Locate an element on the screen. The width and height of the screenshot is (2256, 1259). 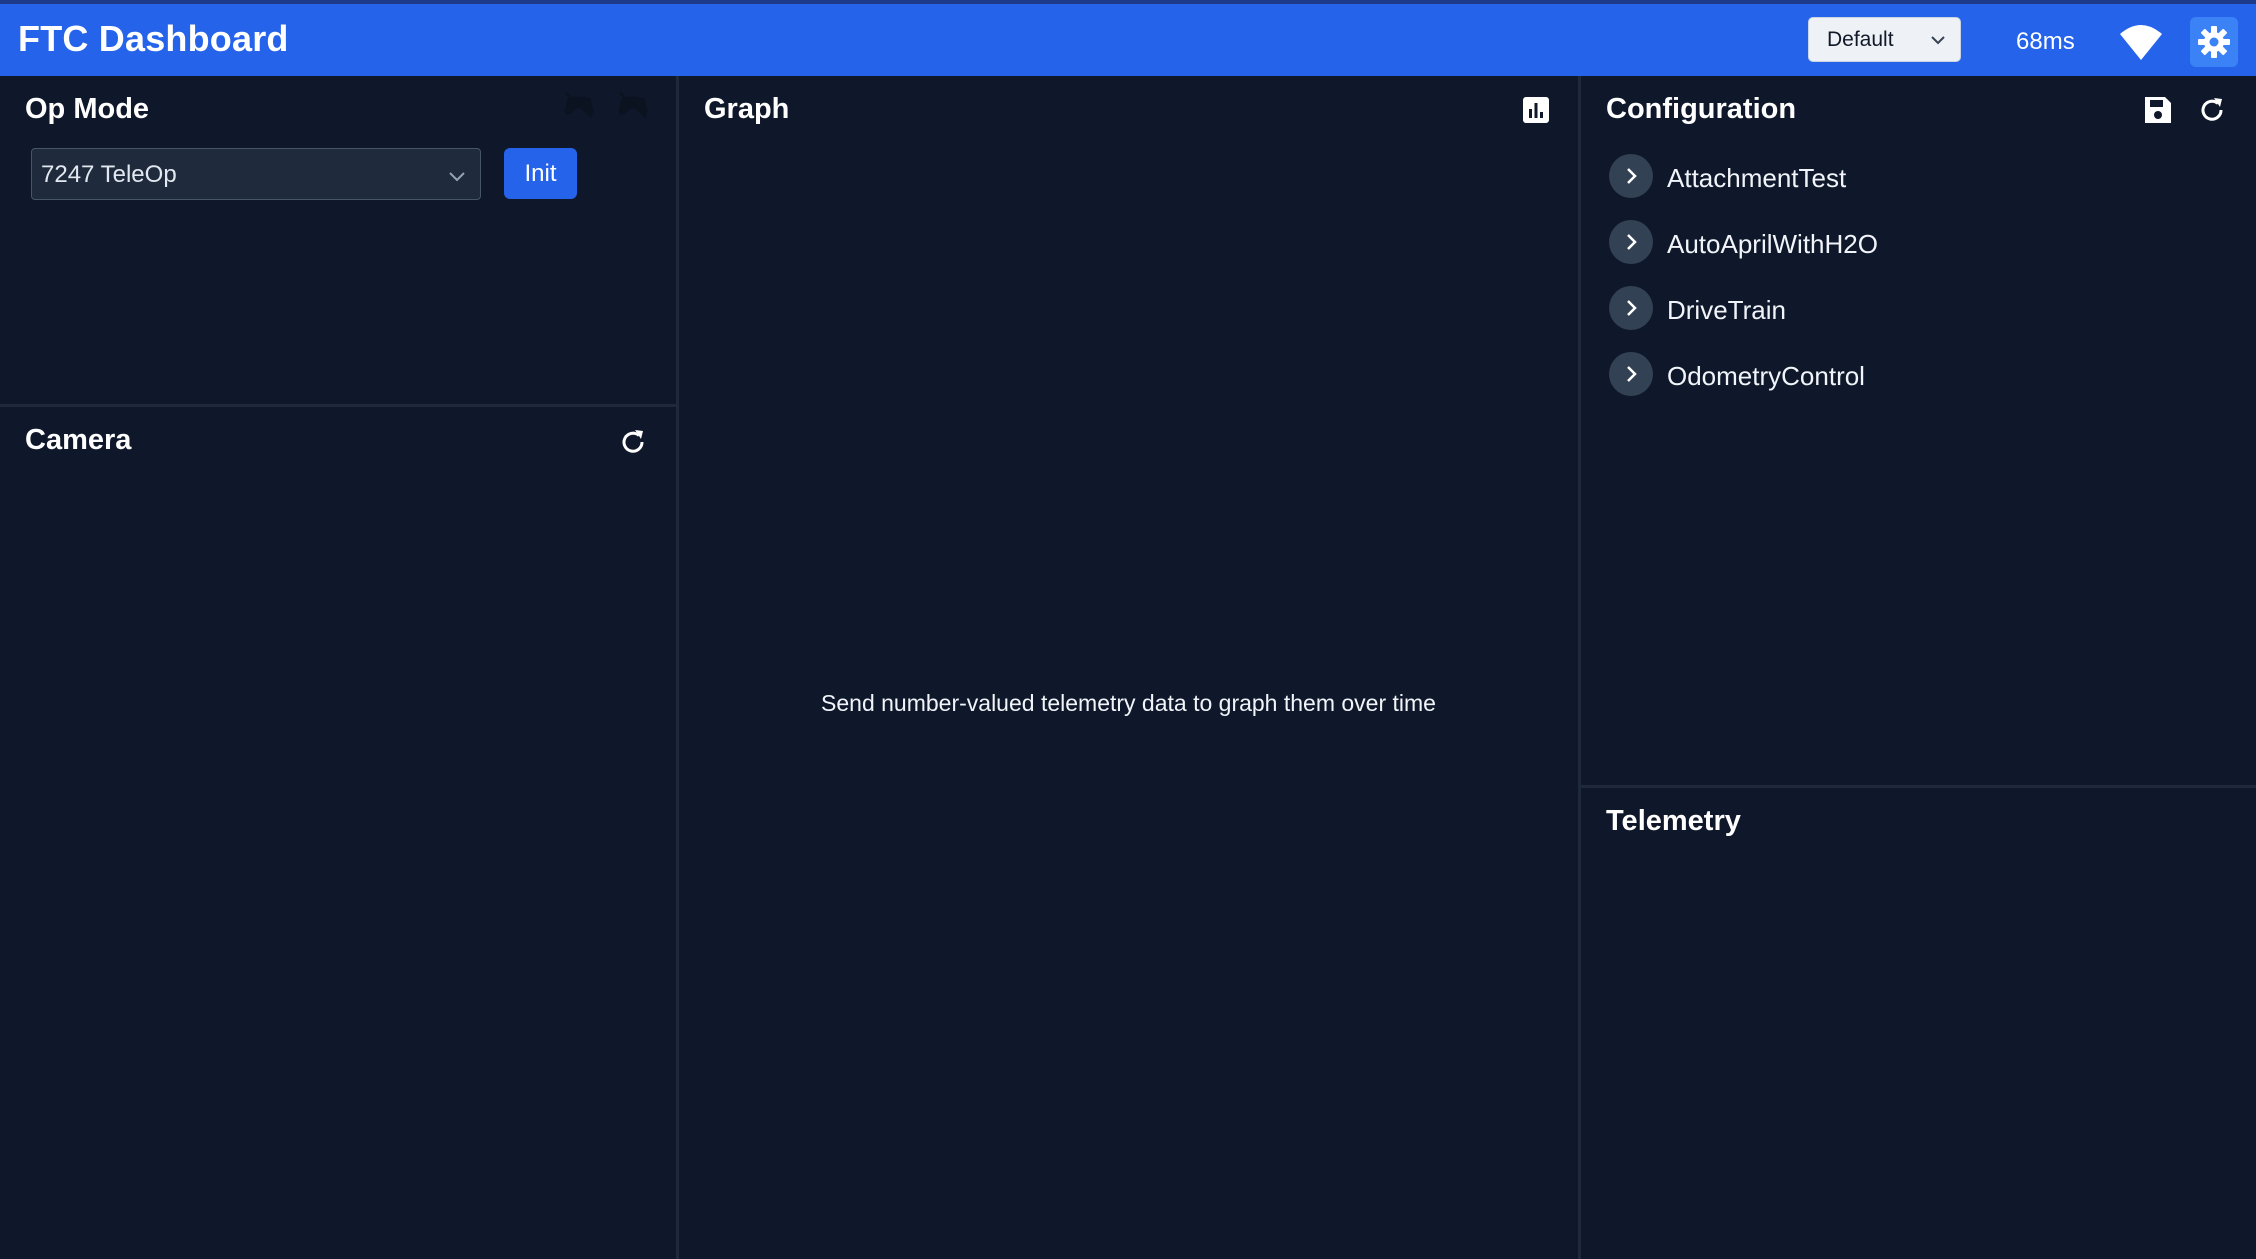
top-bar: FTC Dashboard Default 68ms is located at coordinates (1128, 38).